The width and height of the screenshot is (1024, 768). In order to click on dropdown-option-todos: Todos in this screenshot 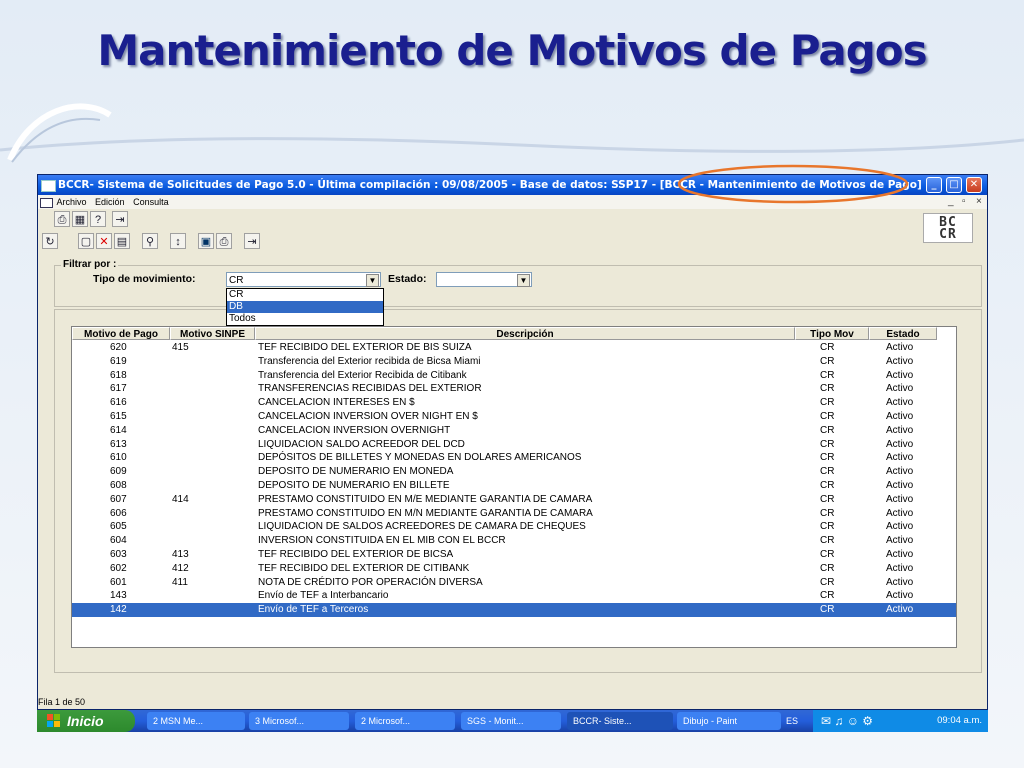, I will do `click(305, 319)`.